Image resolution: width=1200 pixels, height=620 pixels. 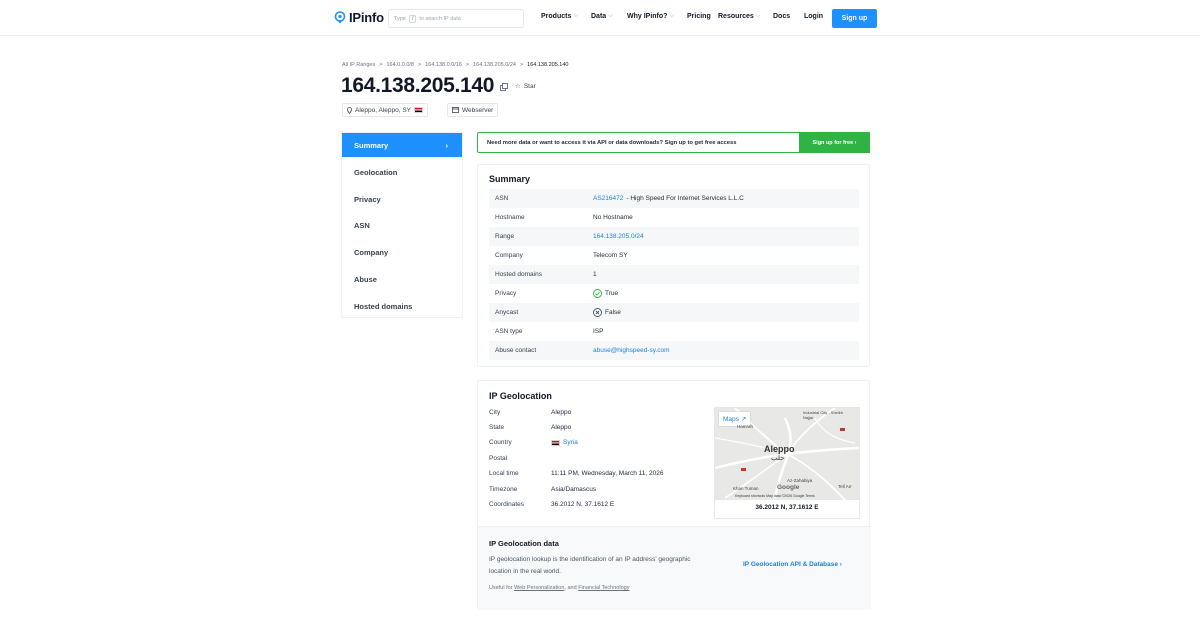 What do you see at coordinates (525, 86) in the screenshot?
I see `star-button: ☆ Star` at bounding box center [525, 86].